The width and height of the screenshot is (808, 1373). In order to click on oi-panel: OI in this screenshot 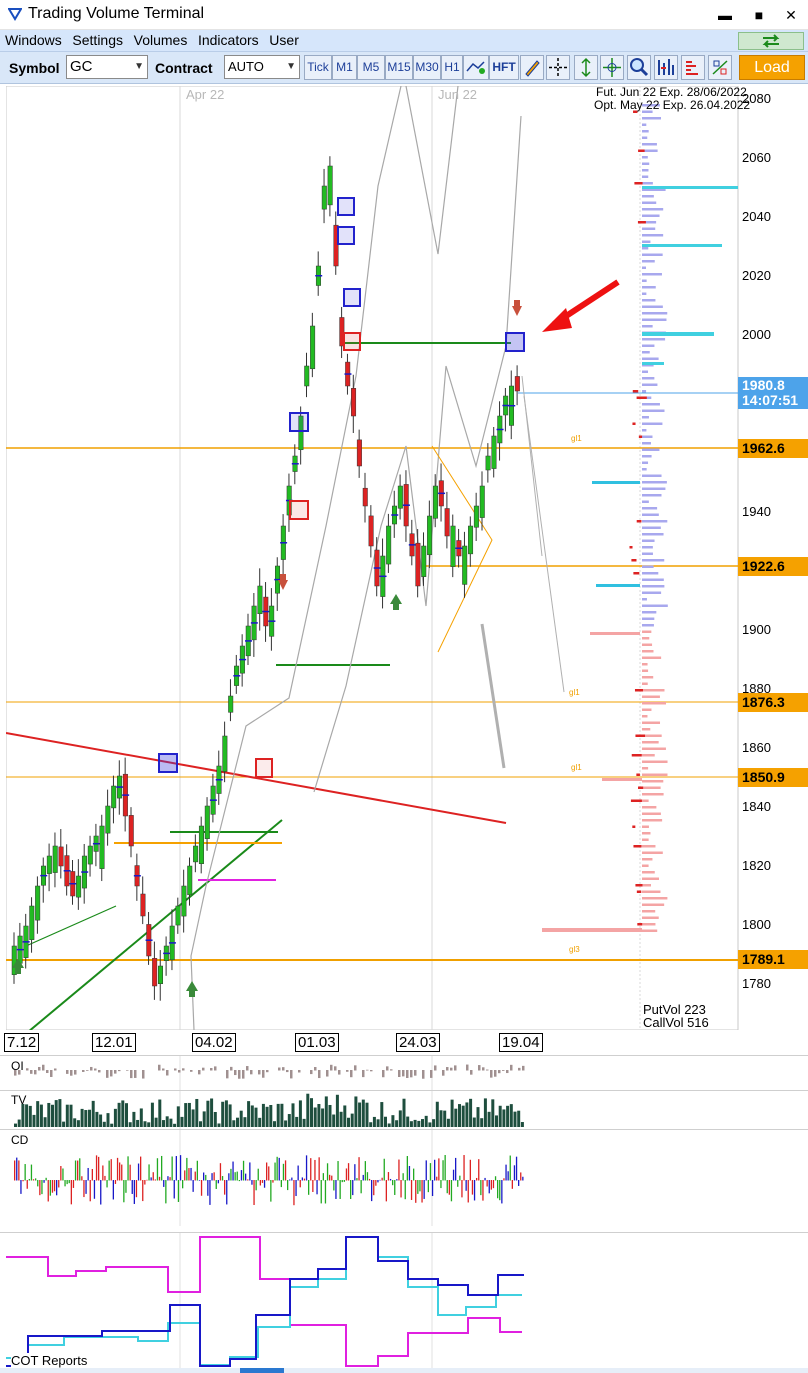, I will do `click(407, 1073)`.